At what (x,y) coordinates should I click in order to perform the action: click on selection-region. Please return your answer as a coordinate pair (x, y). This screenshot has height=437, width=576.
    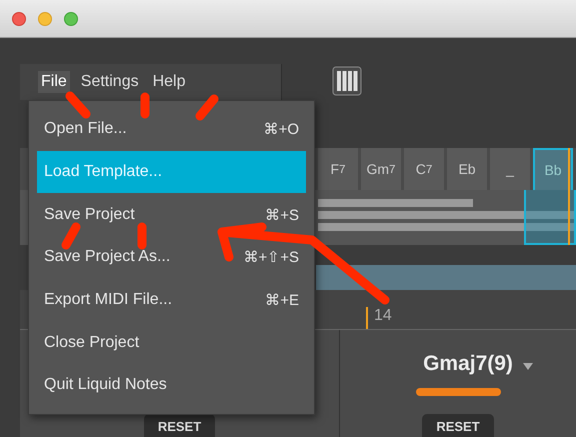
    Looking at the image, I should click on (550, 217).